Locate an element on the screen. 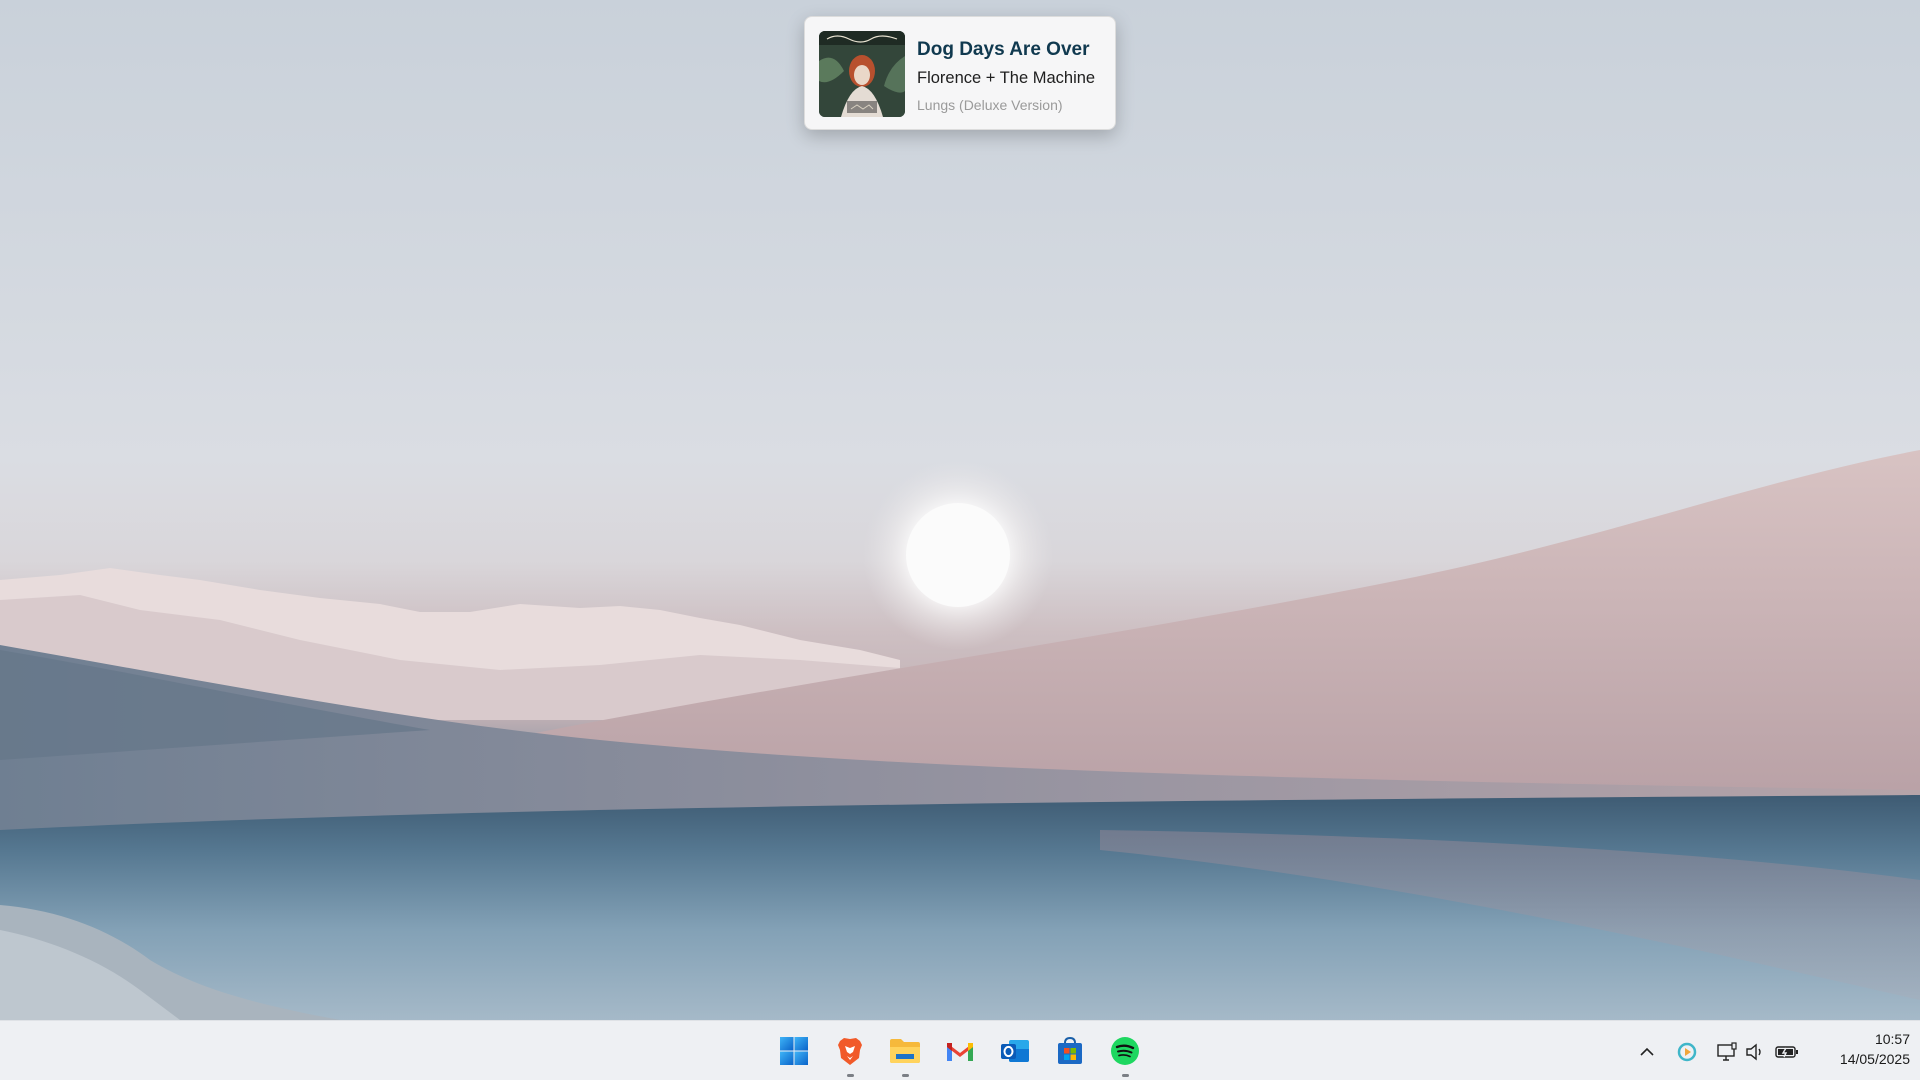  outlook-taskbar-button is located at coordinates (1015, 1051).